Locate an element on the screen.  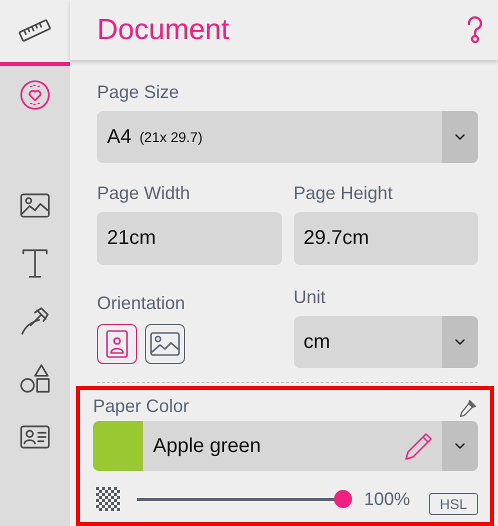
color-name: Apple green is located at coordinates (207, 446).